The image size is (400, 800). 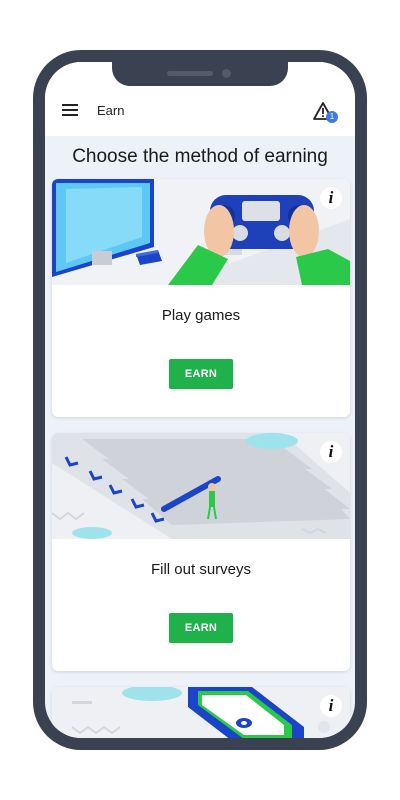 I want to click on alert-count-badge: 1, so click(x=332, y=117).